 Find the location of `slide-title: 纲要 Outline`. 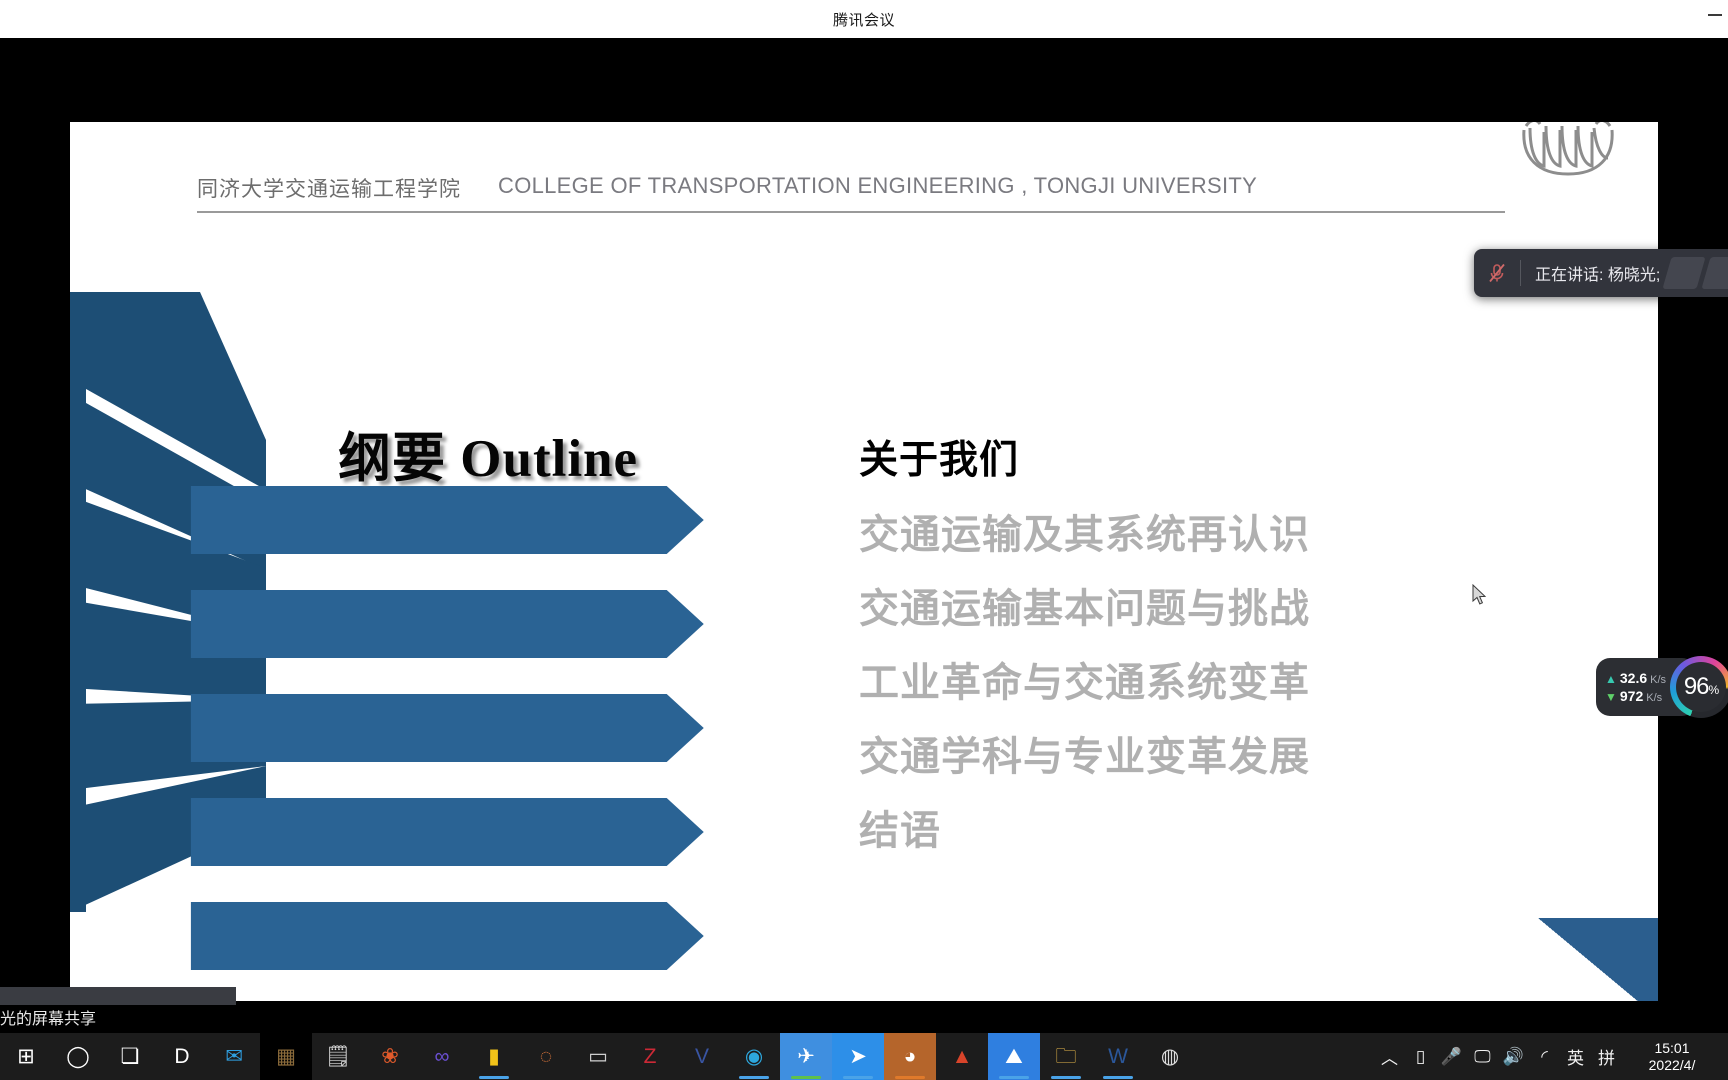

slide-title: 纲要 Outline is located at coordinates (488, 459).